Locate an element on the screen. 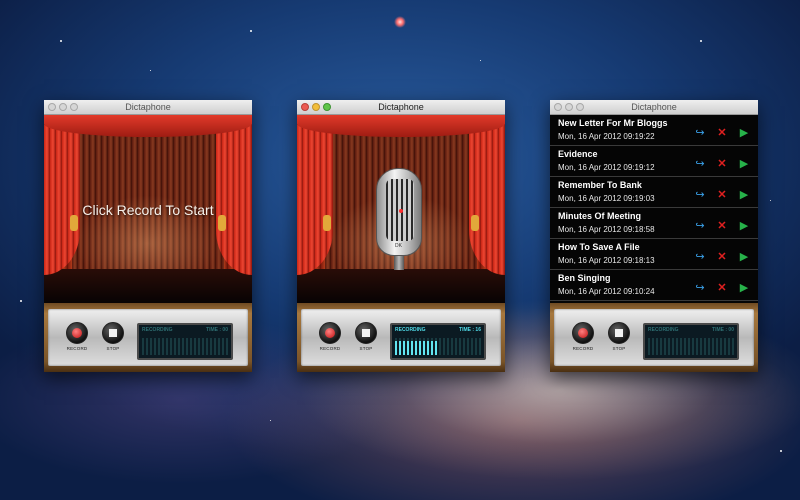 The width and height of the screenshot is (800, 500). level-meter-active is located at coordinates (416, 348).